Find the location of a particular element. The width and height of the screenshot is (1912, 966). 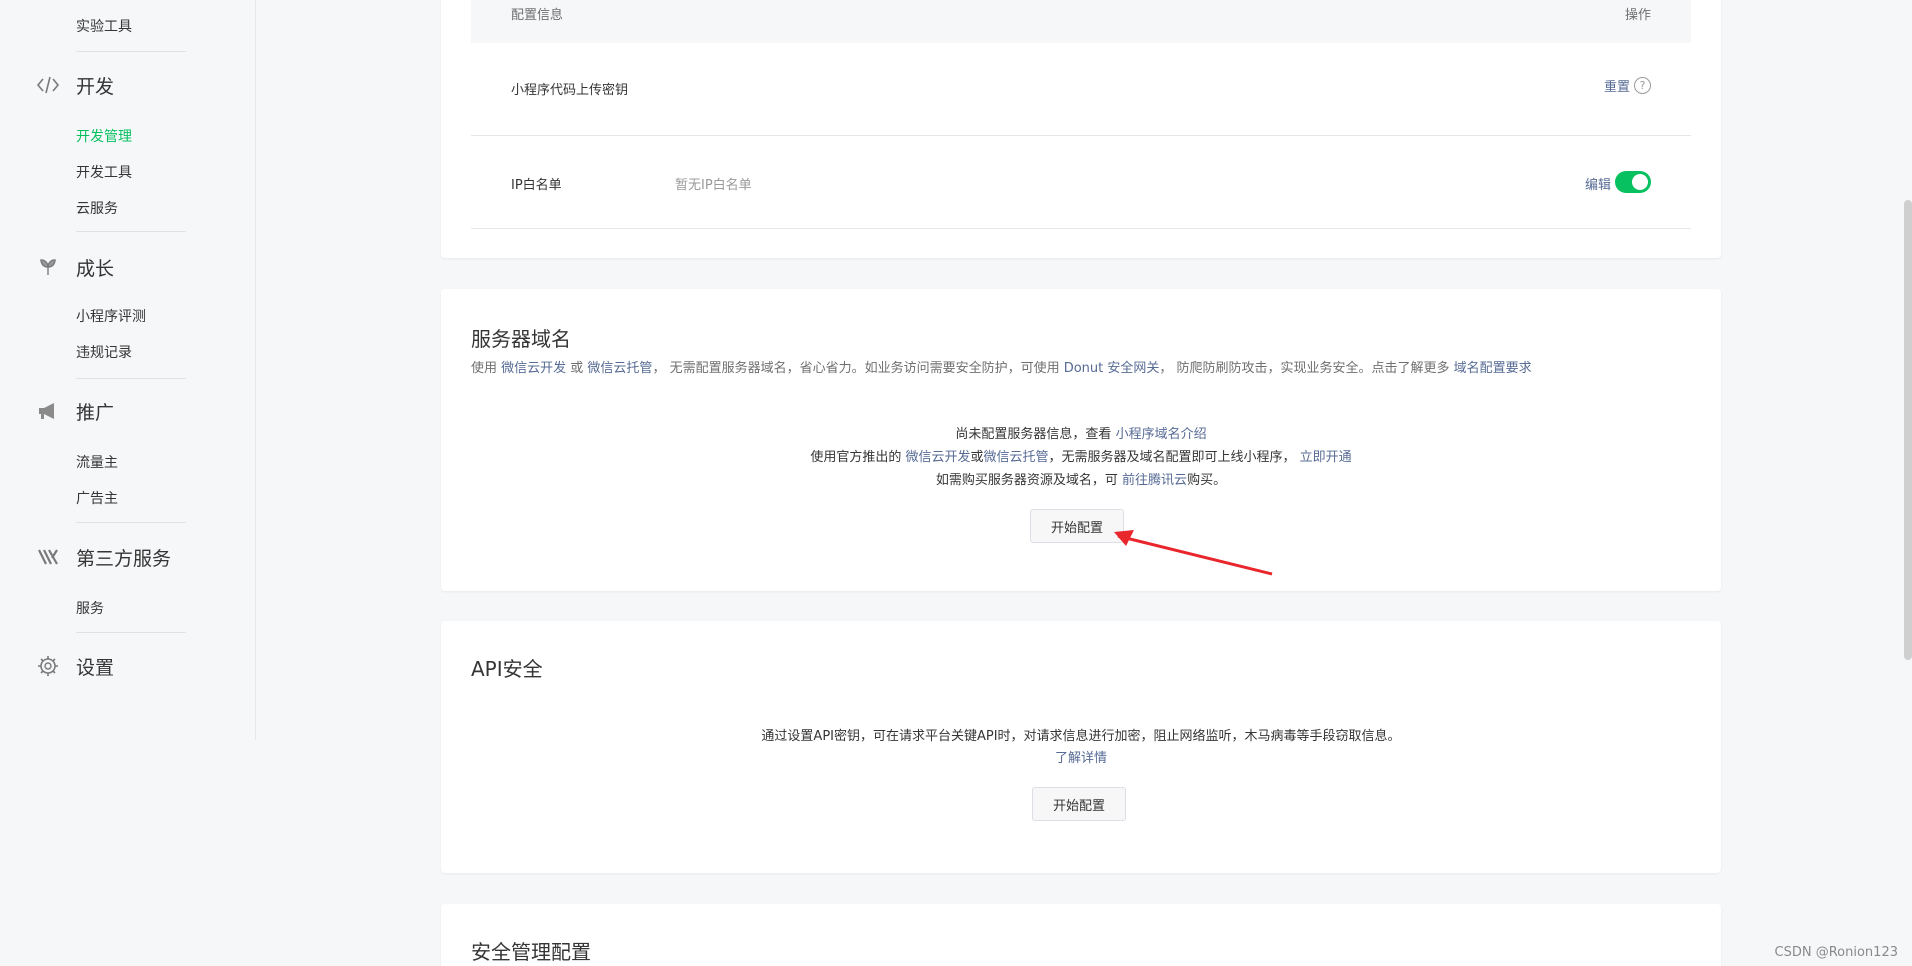

line-text: 或 is located at coordinates (977, 457).